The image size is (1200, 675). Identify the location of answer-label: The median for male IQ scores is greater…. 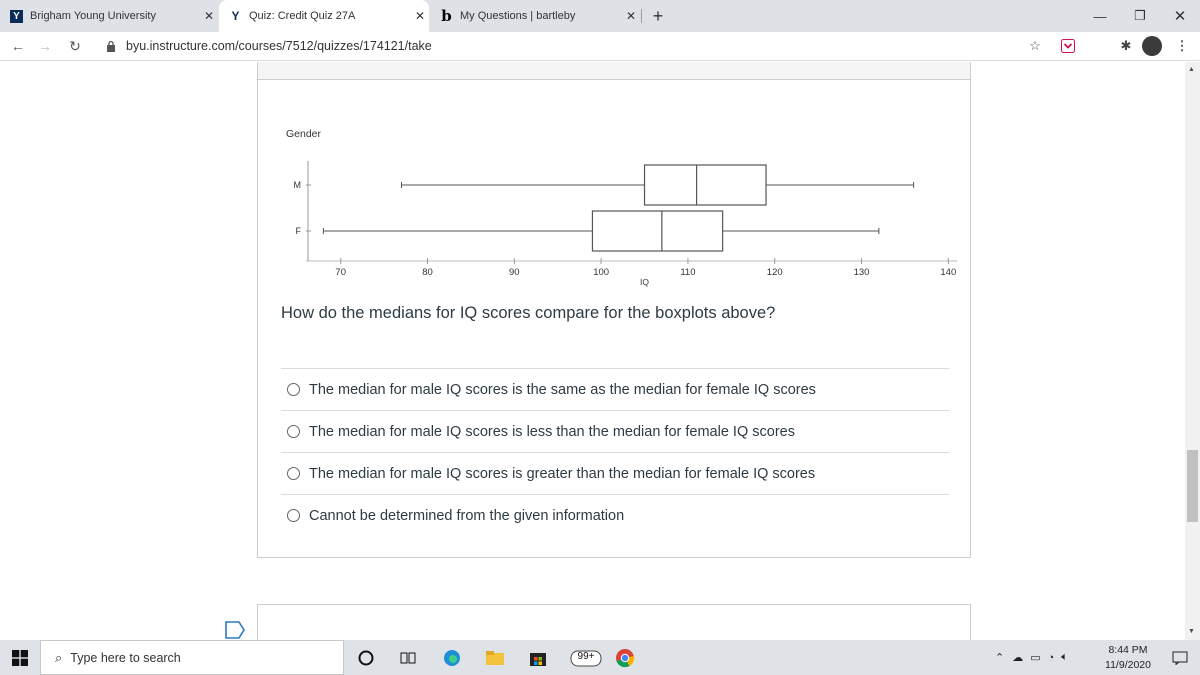
(562, 473).